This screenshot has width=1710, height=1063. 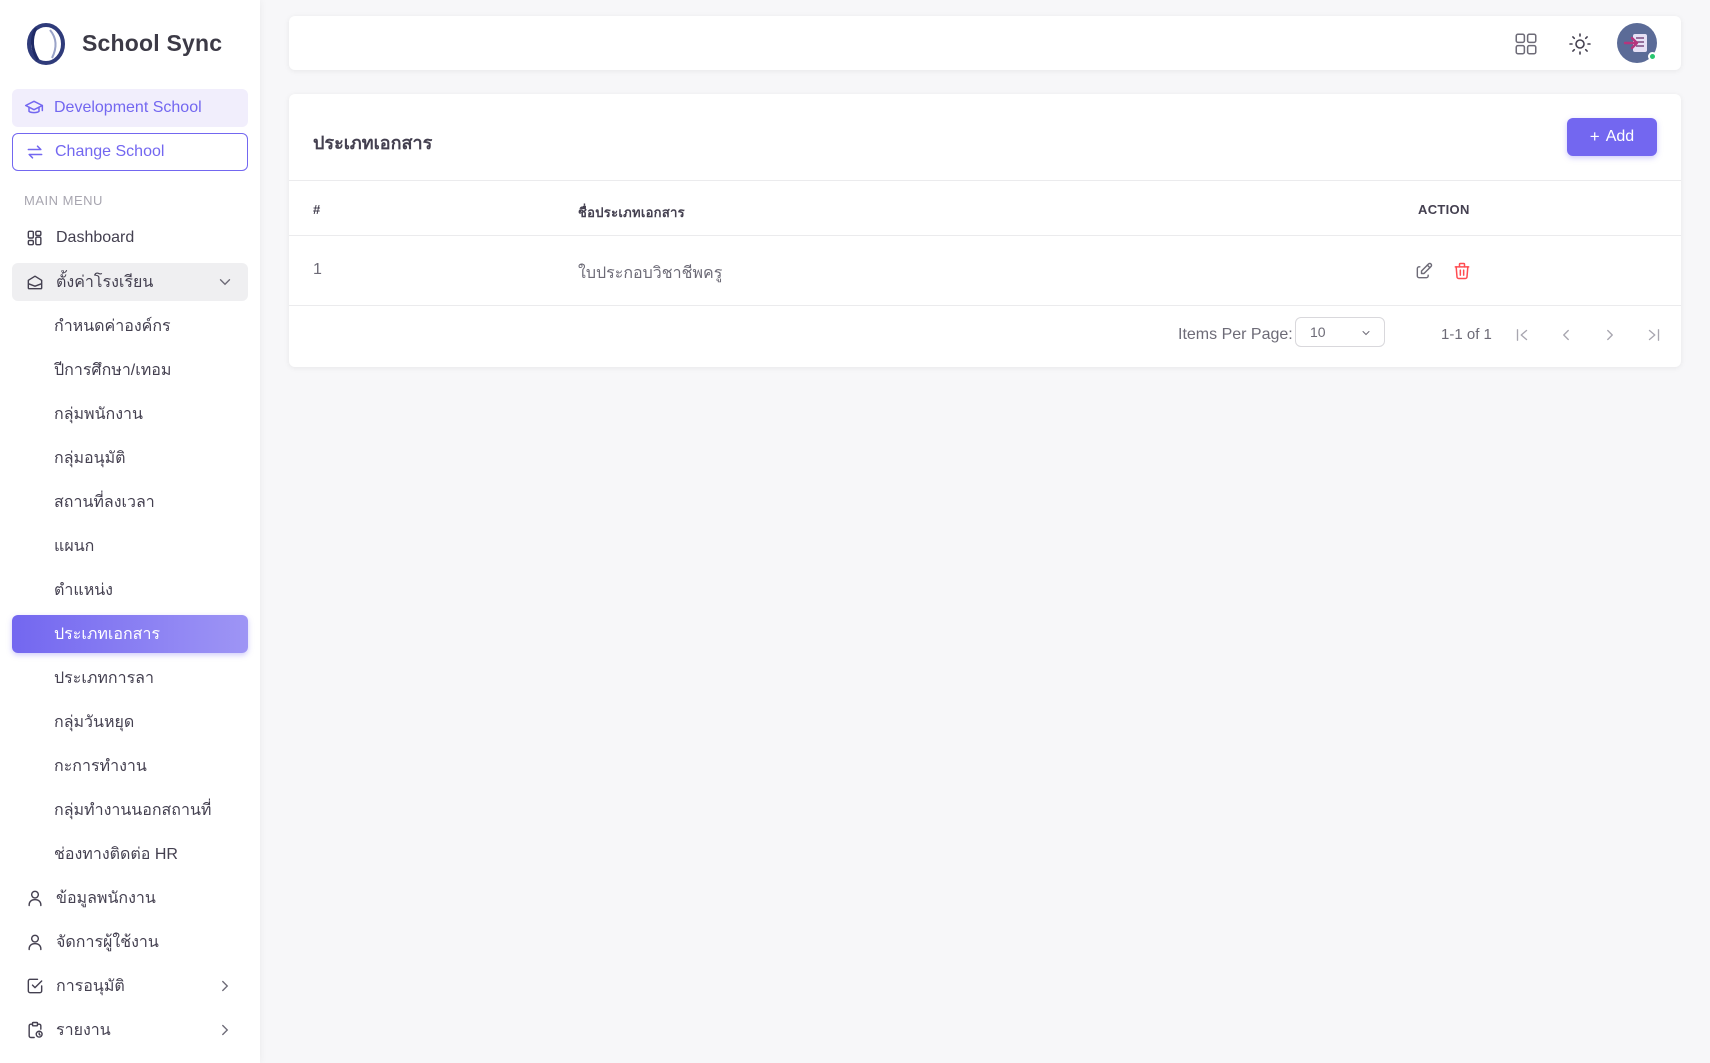 I want to click on nav-label: ตั้งค่าโรงเรียน, so click(x=105, y=282).